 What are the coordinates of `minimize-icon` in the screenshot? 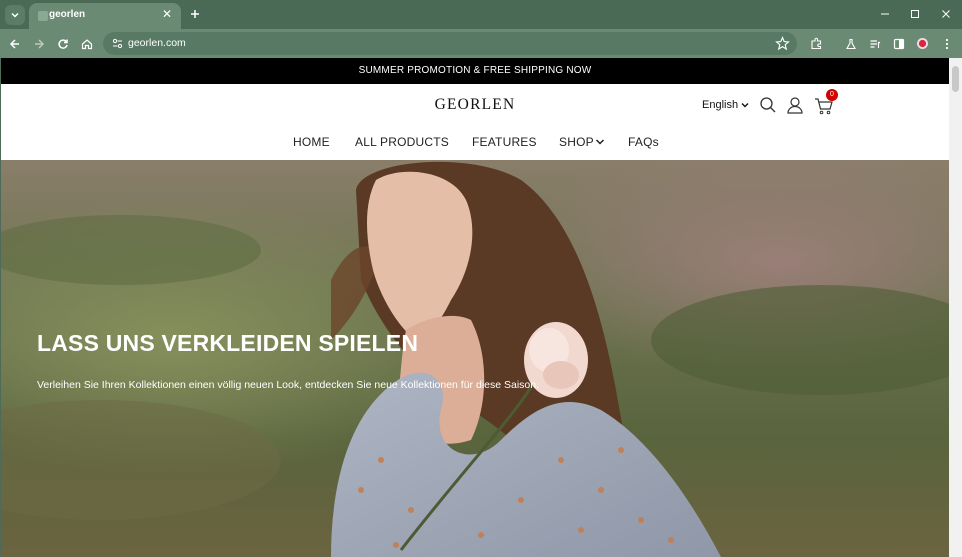 It's located at (885, 14).